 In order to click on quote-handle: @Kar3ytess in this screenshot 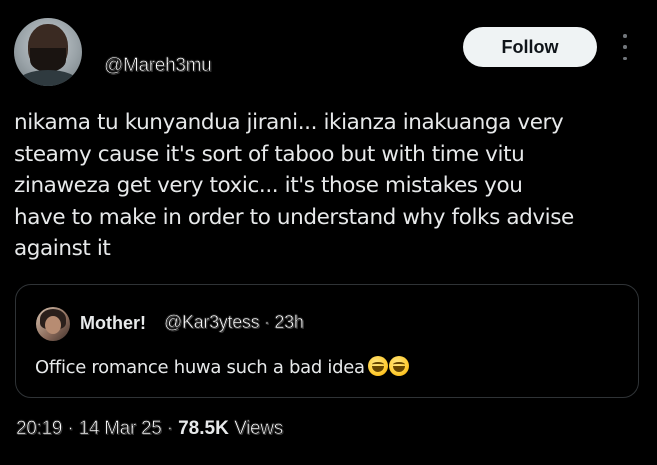, I will do `click(212, 322)`.